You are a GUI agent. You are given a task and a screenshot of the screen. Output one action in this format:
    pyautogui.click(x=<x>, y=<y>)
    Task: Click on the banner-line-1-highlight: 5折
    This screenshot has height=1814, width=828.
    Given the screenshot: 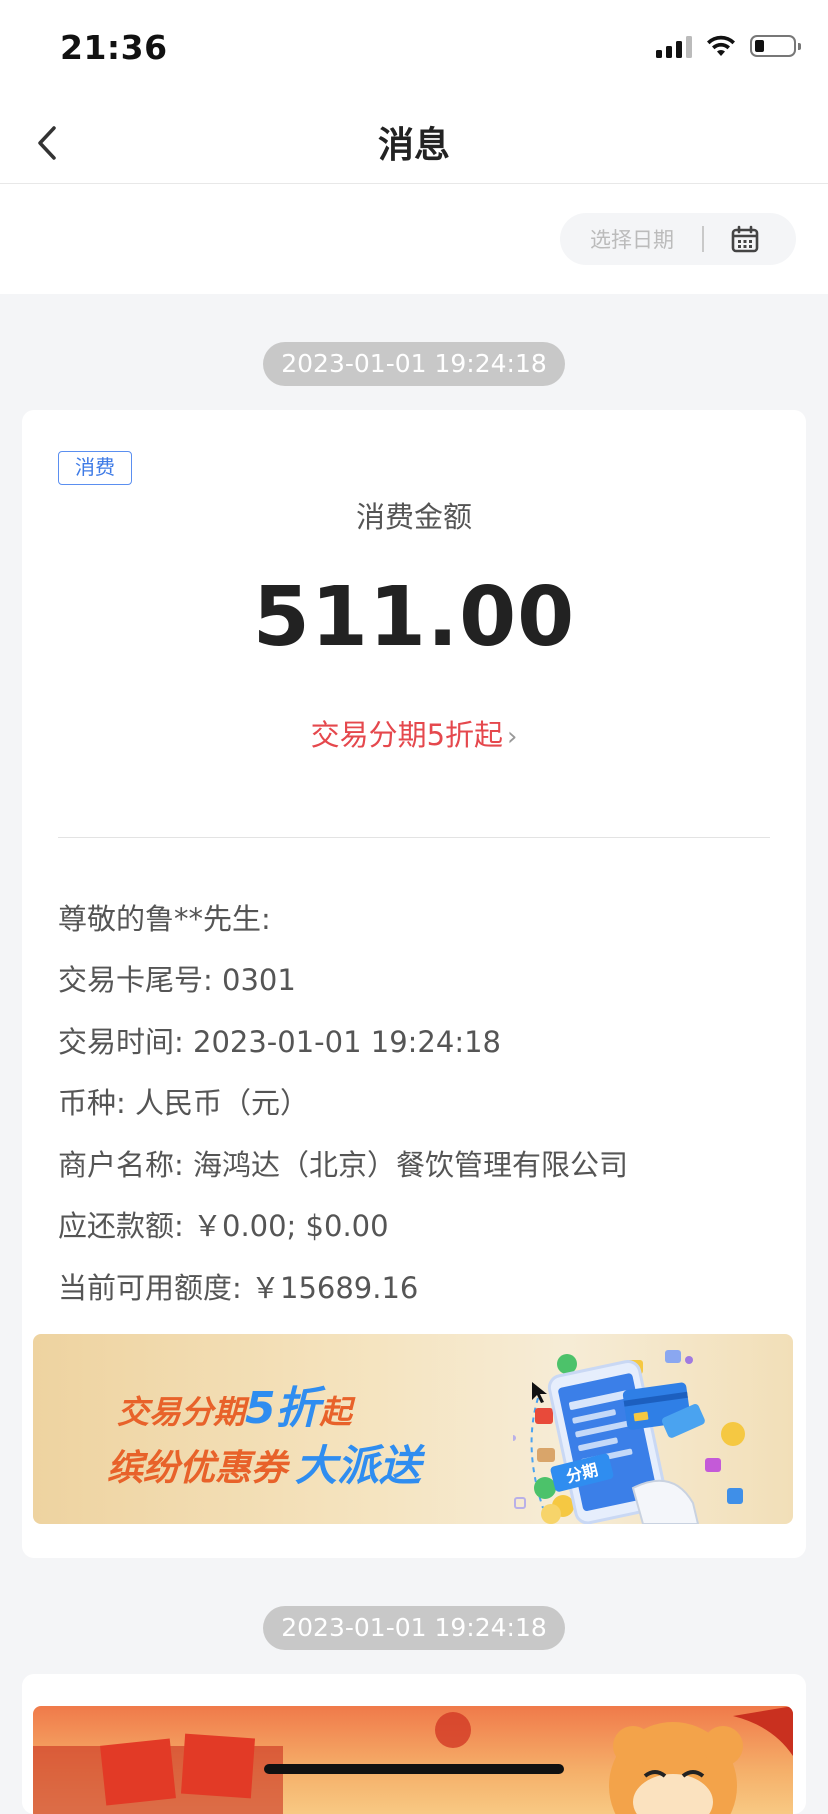 What is the action you would take?
    pyautogui.click(x=282, y=1408)
    